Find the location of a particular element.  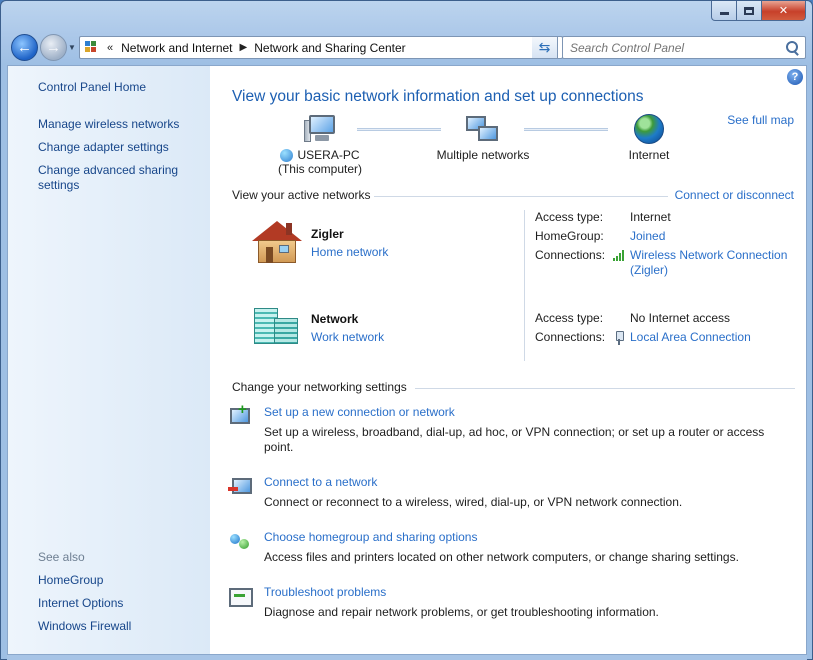

homegroup-options-icon is located at coordinates (240, 541).